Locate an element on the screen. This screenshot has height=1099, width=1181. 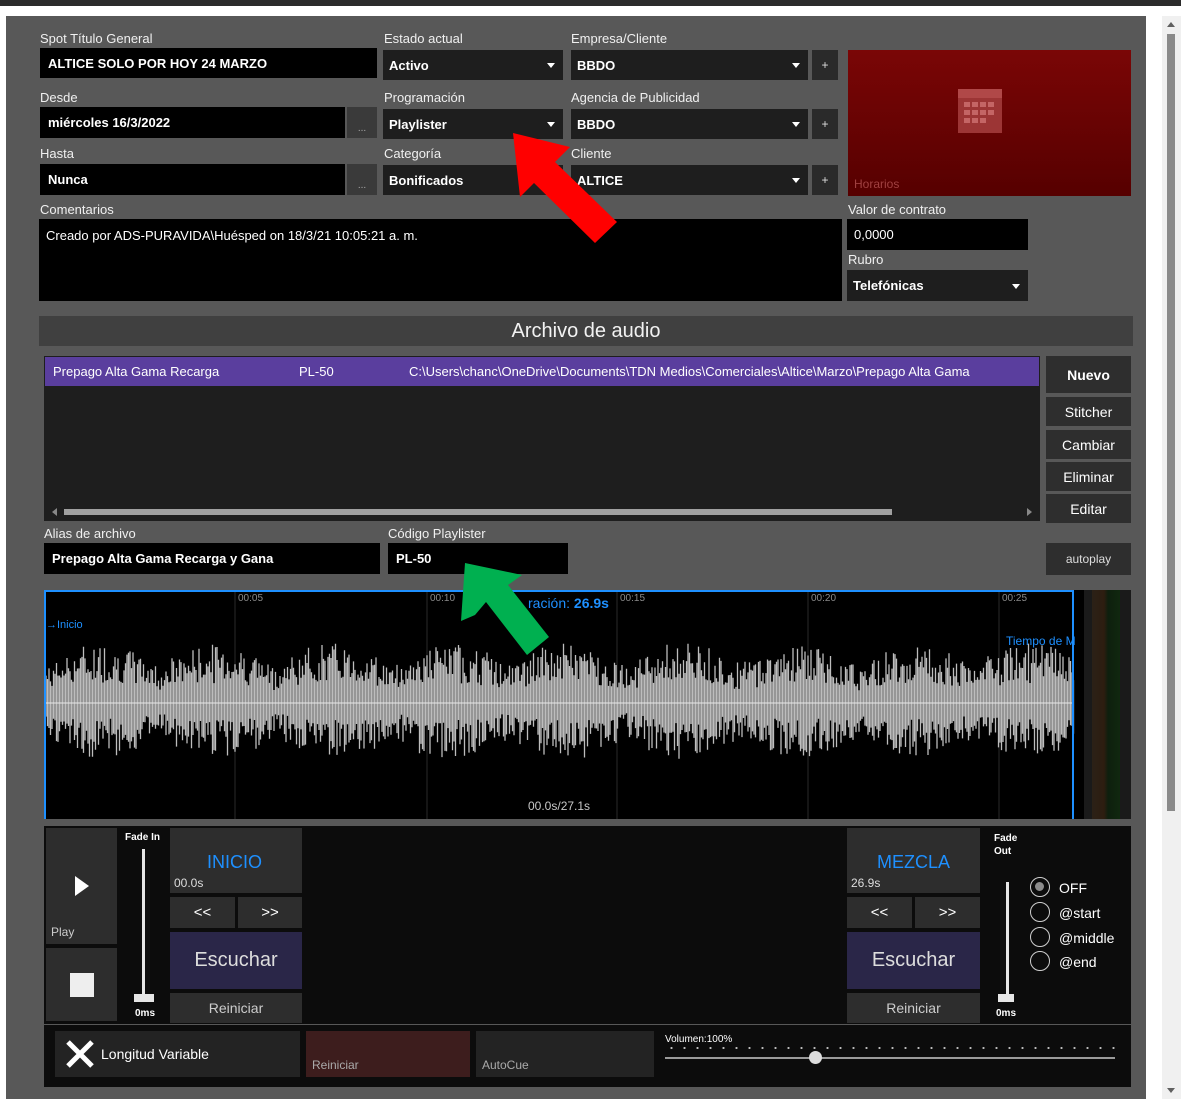
add-client-button: + is located at coordinates (825, 180).